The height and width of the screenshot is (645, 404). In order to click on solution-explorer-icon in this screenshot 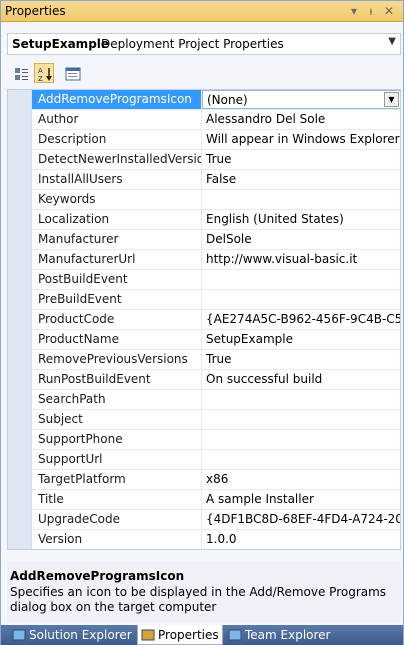, I will do `click(19, 635)`.